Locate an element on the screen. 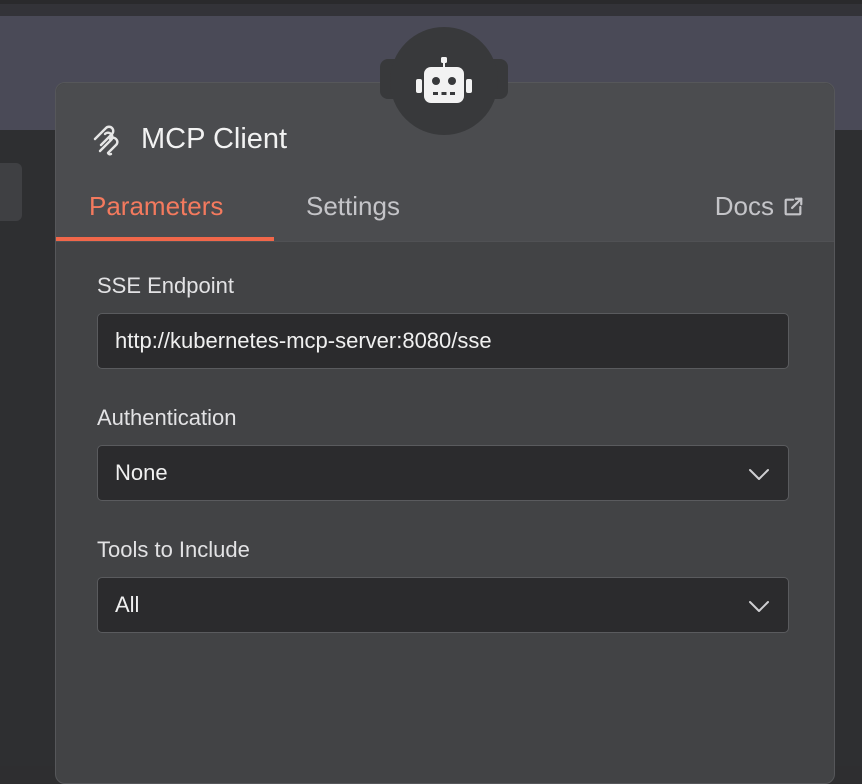 This screenshot has width=862, height=784. tools-value: All is located at coordinates (127, 604).